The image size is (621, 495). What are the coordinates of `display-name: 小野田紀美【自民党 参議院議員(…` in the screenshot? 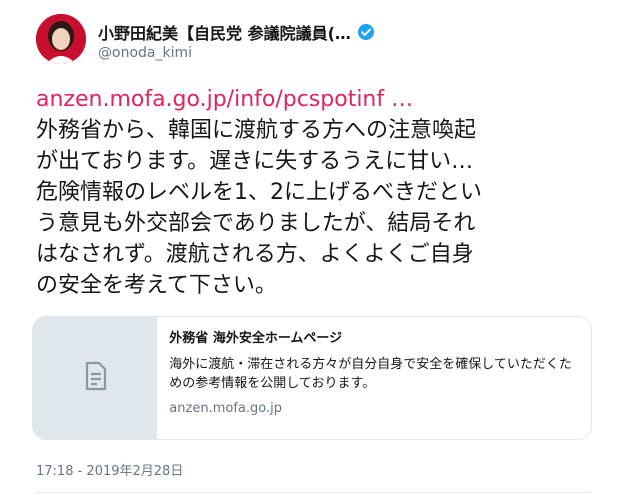 It's located at (224, 32).